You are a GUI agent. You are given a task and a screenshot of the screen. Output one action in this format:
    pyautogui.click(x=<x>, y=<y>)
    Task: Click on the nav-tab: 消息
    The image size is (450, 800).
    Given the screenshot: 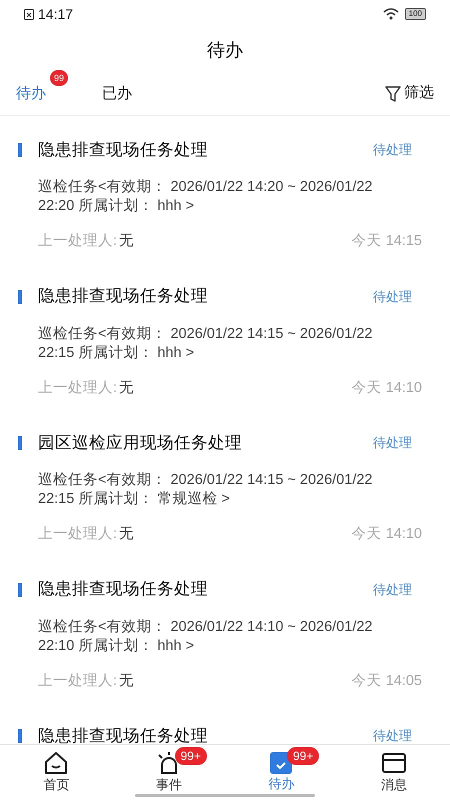 What is the action you would take?
    pyautogui.click(x=394, y=772)
    